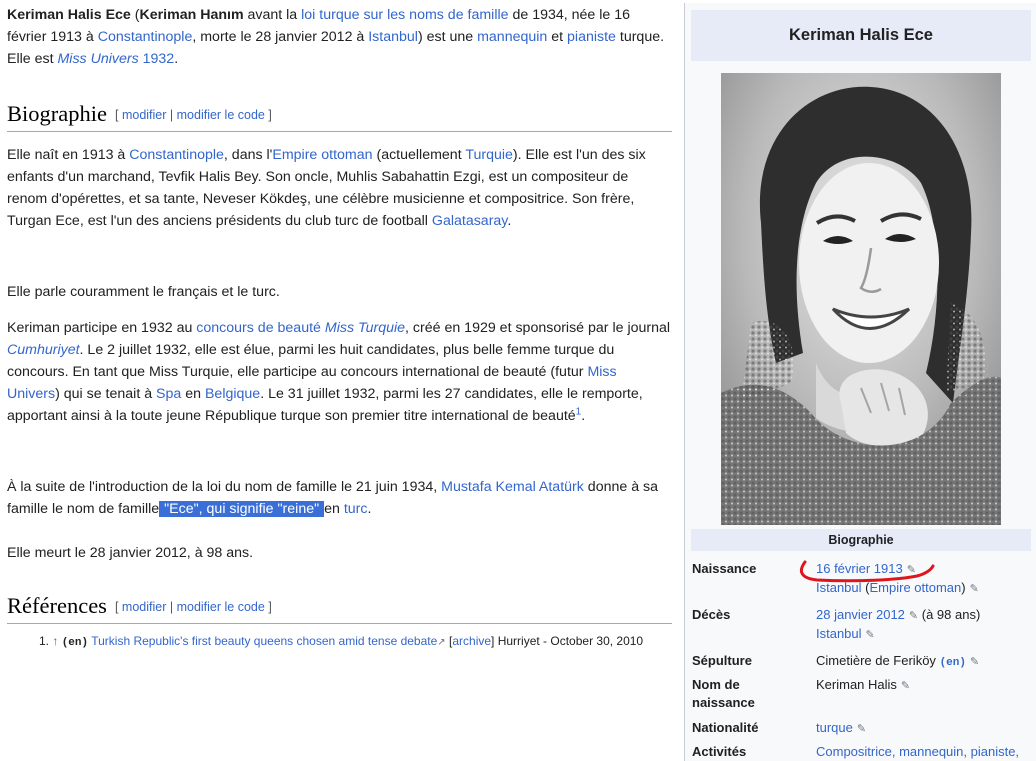 This screenshot has height=761, width=1036. I want to click on infobox-section-biographie: Biographie, so click(861, 540).